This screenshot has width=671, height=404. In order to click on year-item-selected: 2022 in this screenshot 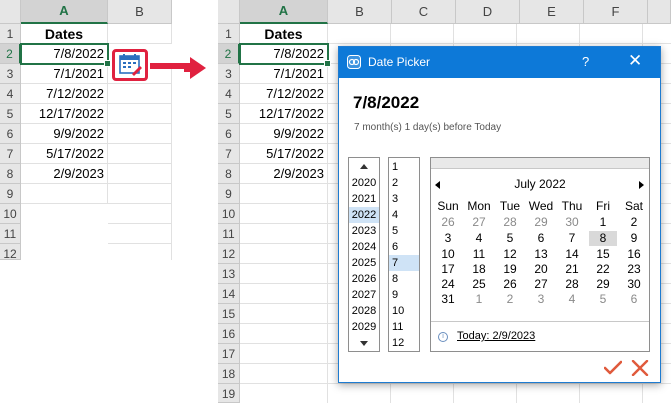, I will do `click(364, 215)`.